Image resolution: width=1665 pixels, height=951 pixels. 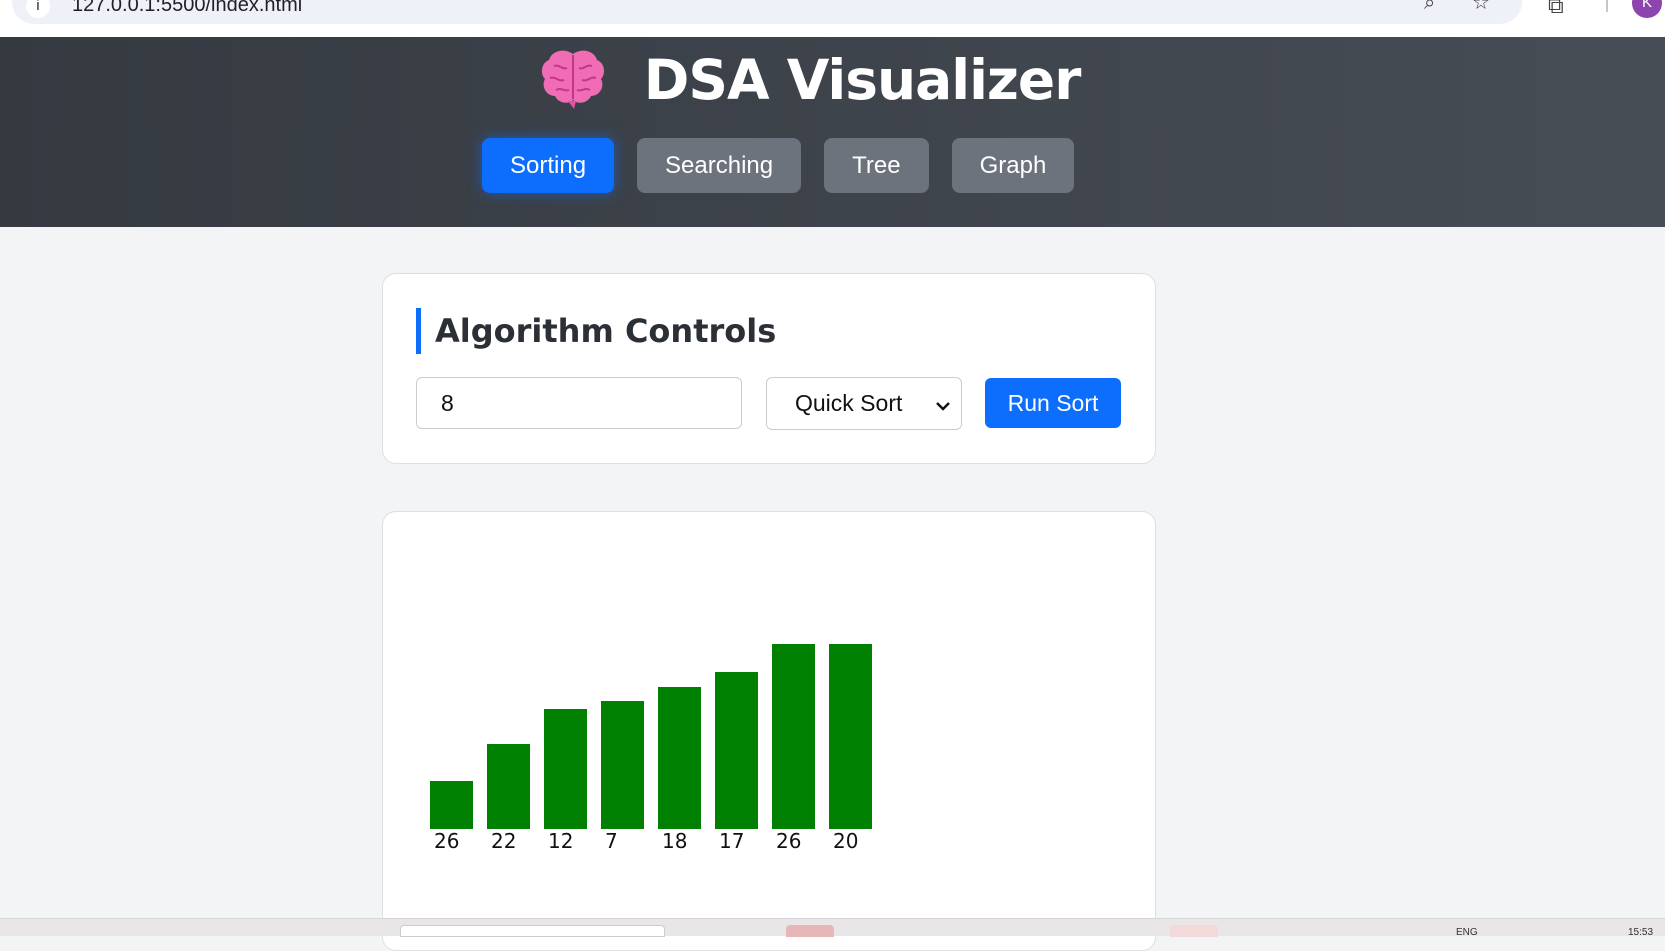 I want to click on taskbar-clock: 15:53, so click(x=1640, y=932).